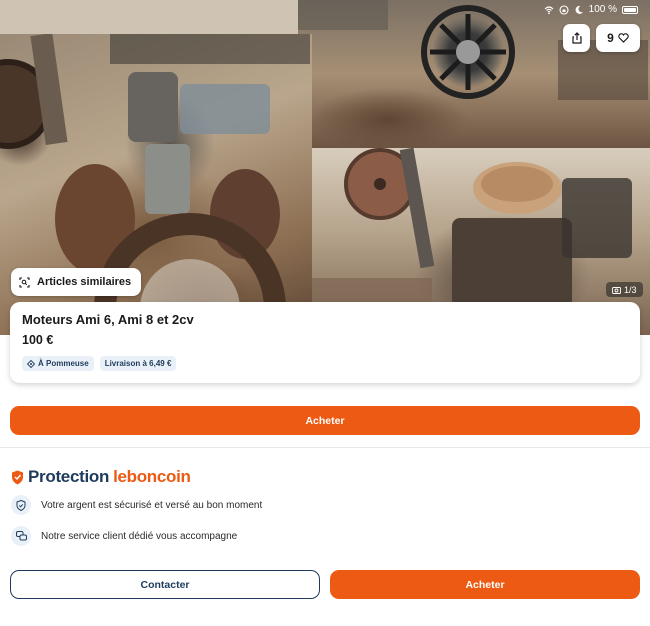  I want to click on chat-bubbles-icon, so click(21, 536).